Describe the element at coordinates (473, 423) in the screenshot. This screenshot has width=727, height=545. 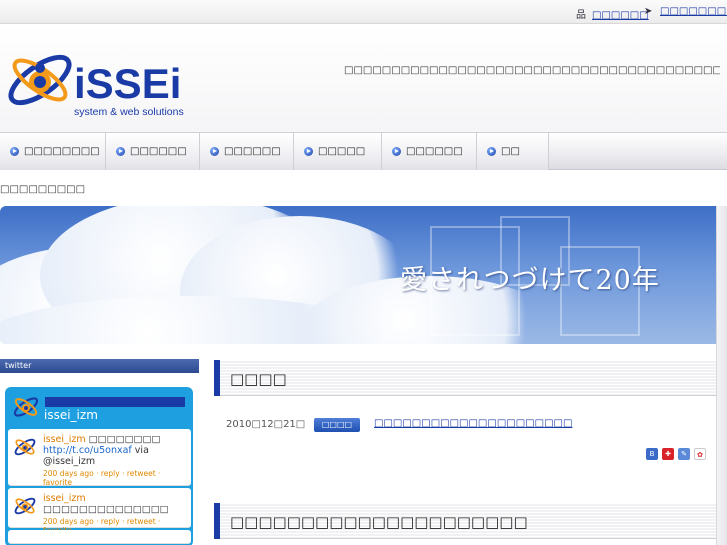
I see `news-title-link: □□□□□□□□□□□□□□□□□□□□□` at that location.